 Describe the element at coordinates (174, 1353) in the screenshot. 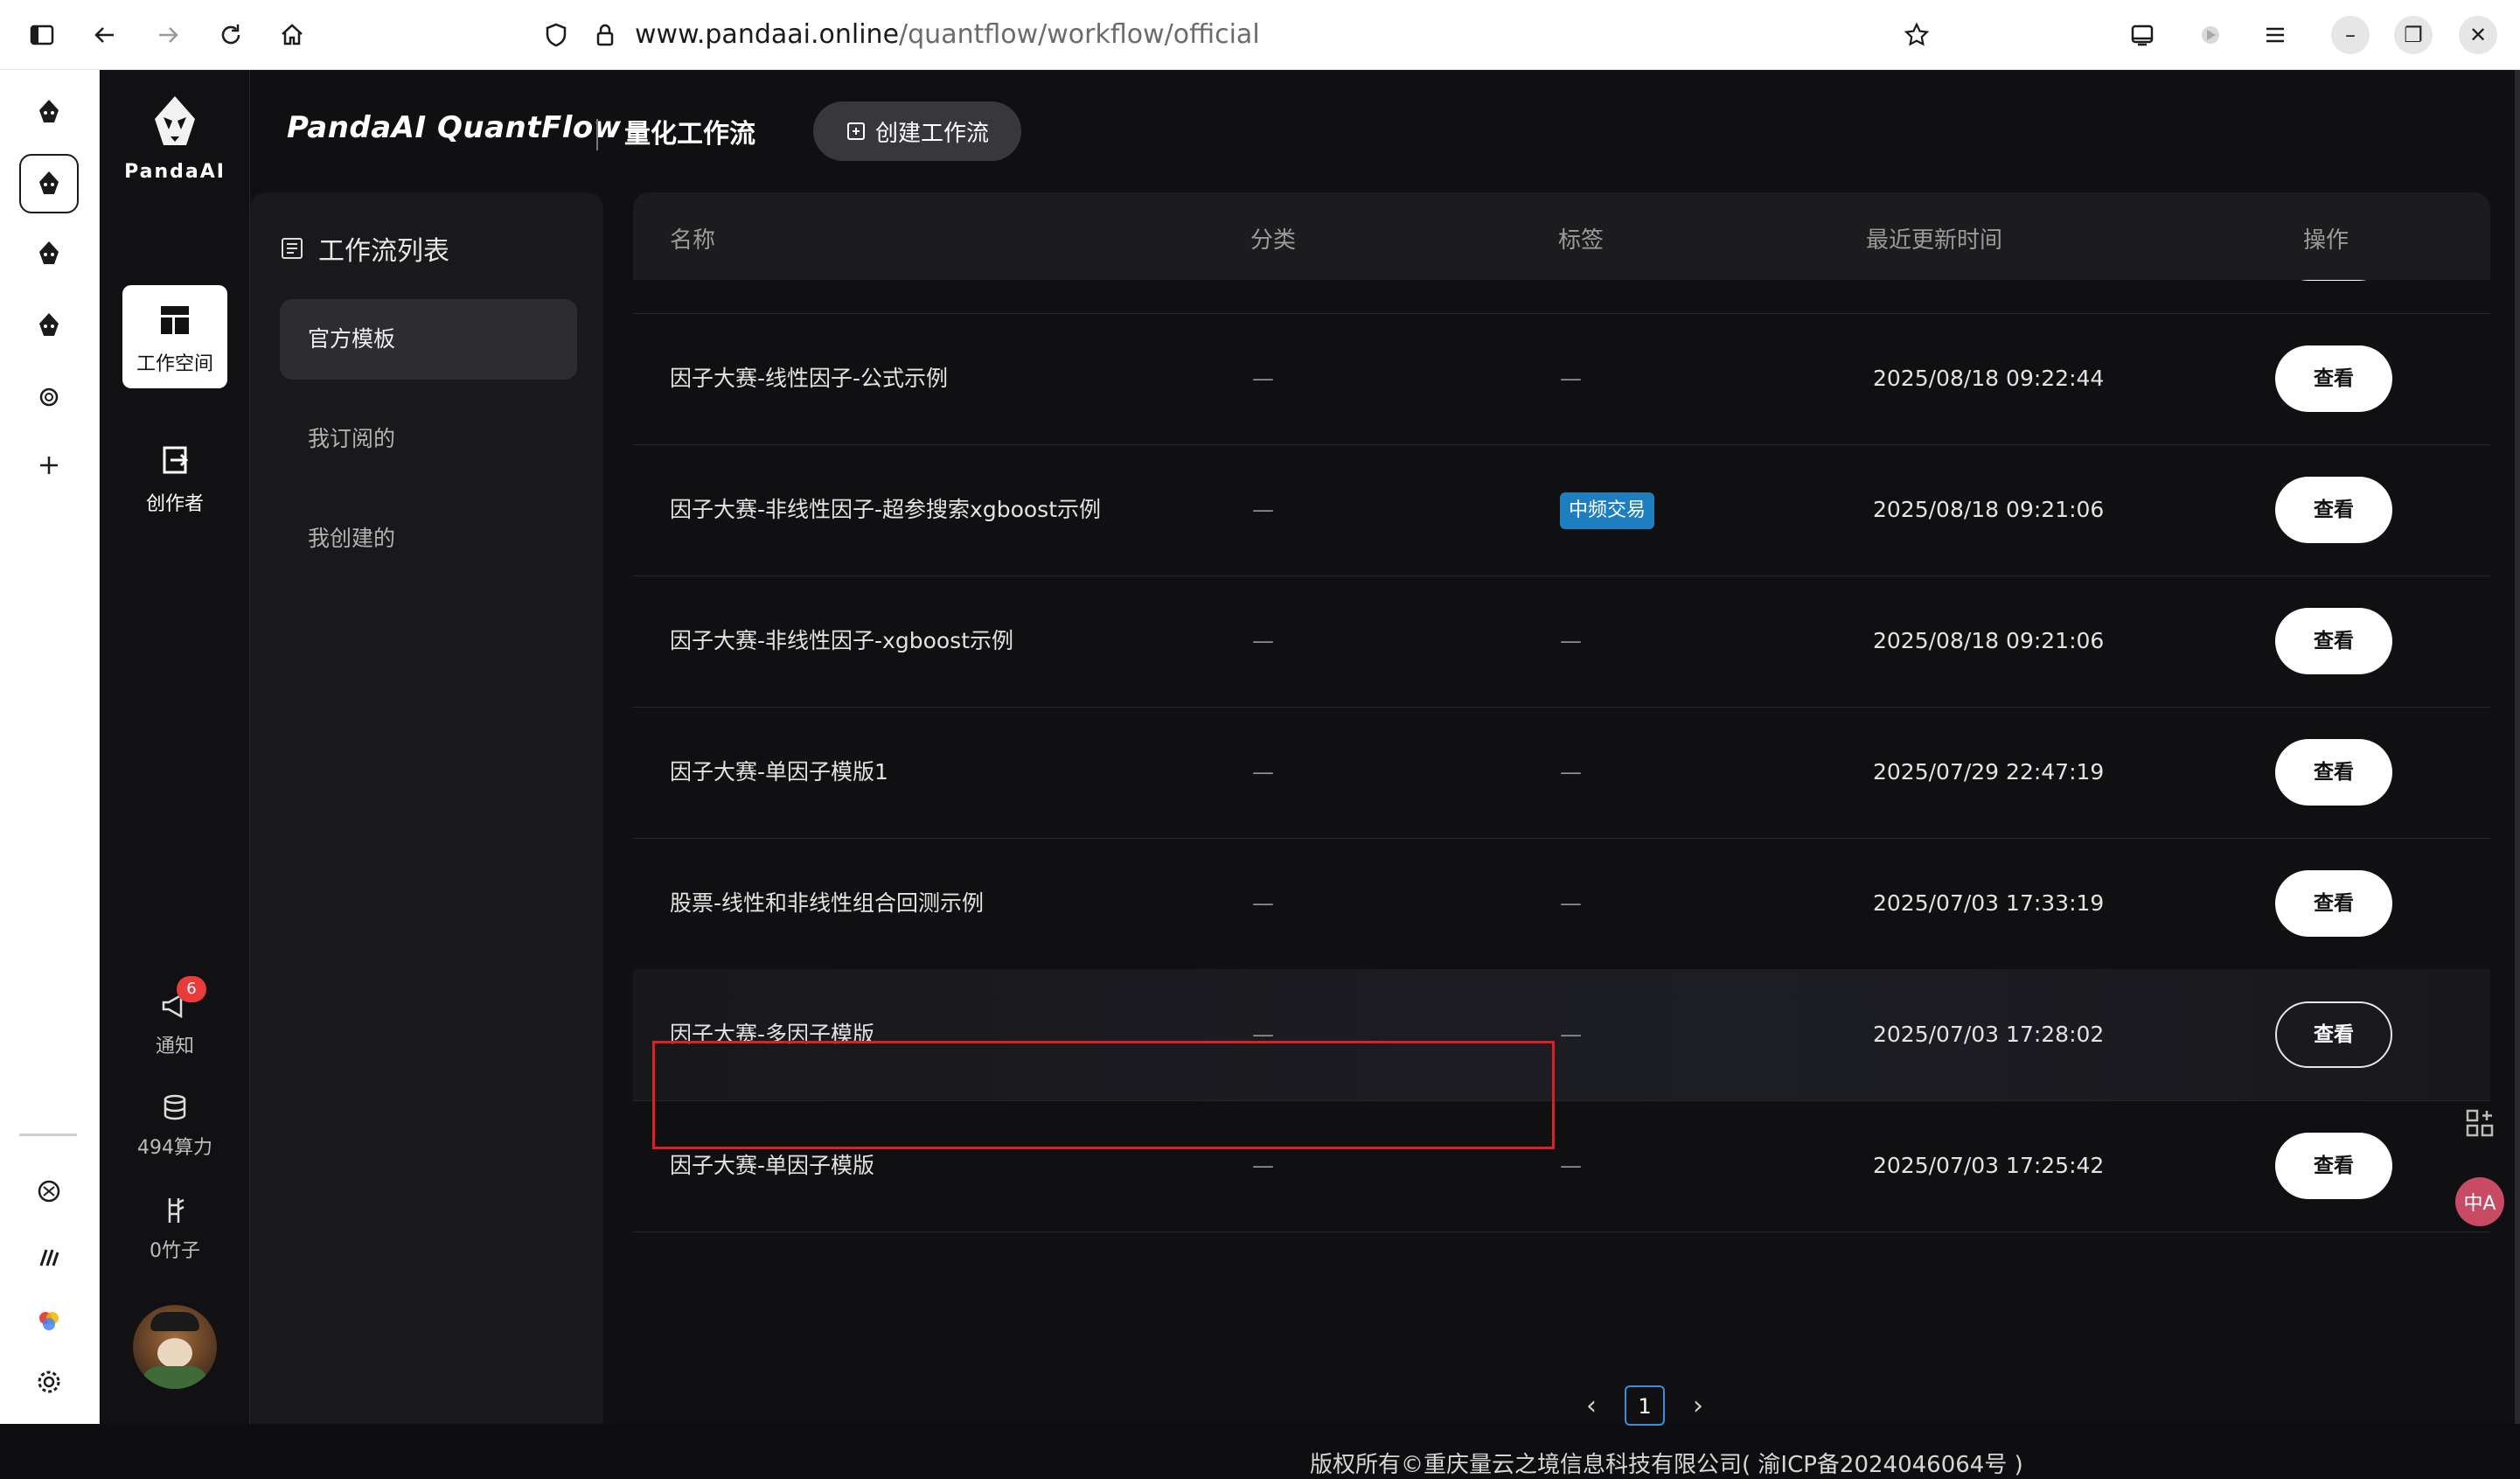

I see `avatar-face` at that location.